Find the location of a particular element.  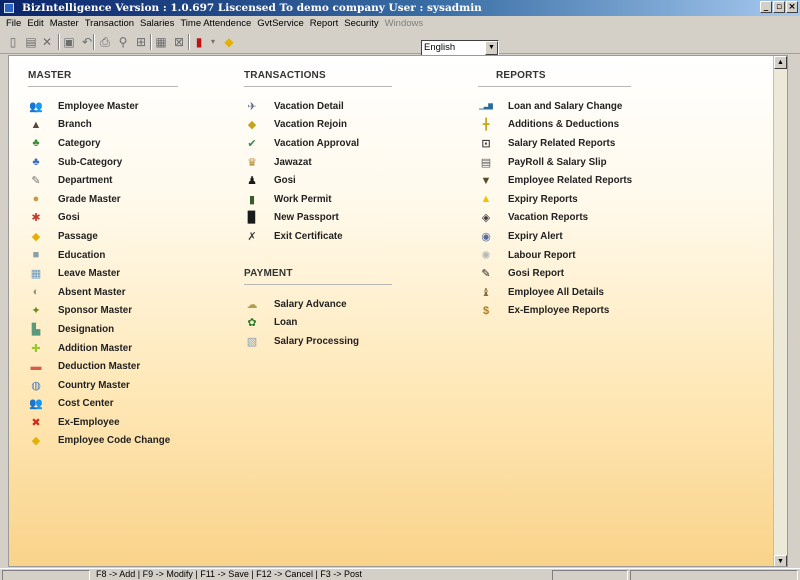

master-item-category: ♣ Category is located at coordinates (103, 143).